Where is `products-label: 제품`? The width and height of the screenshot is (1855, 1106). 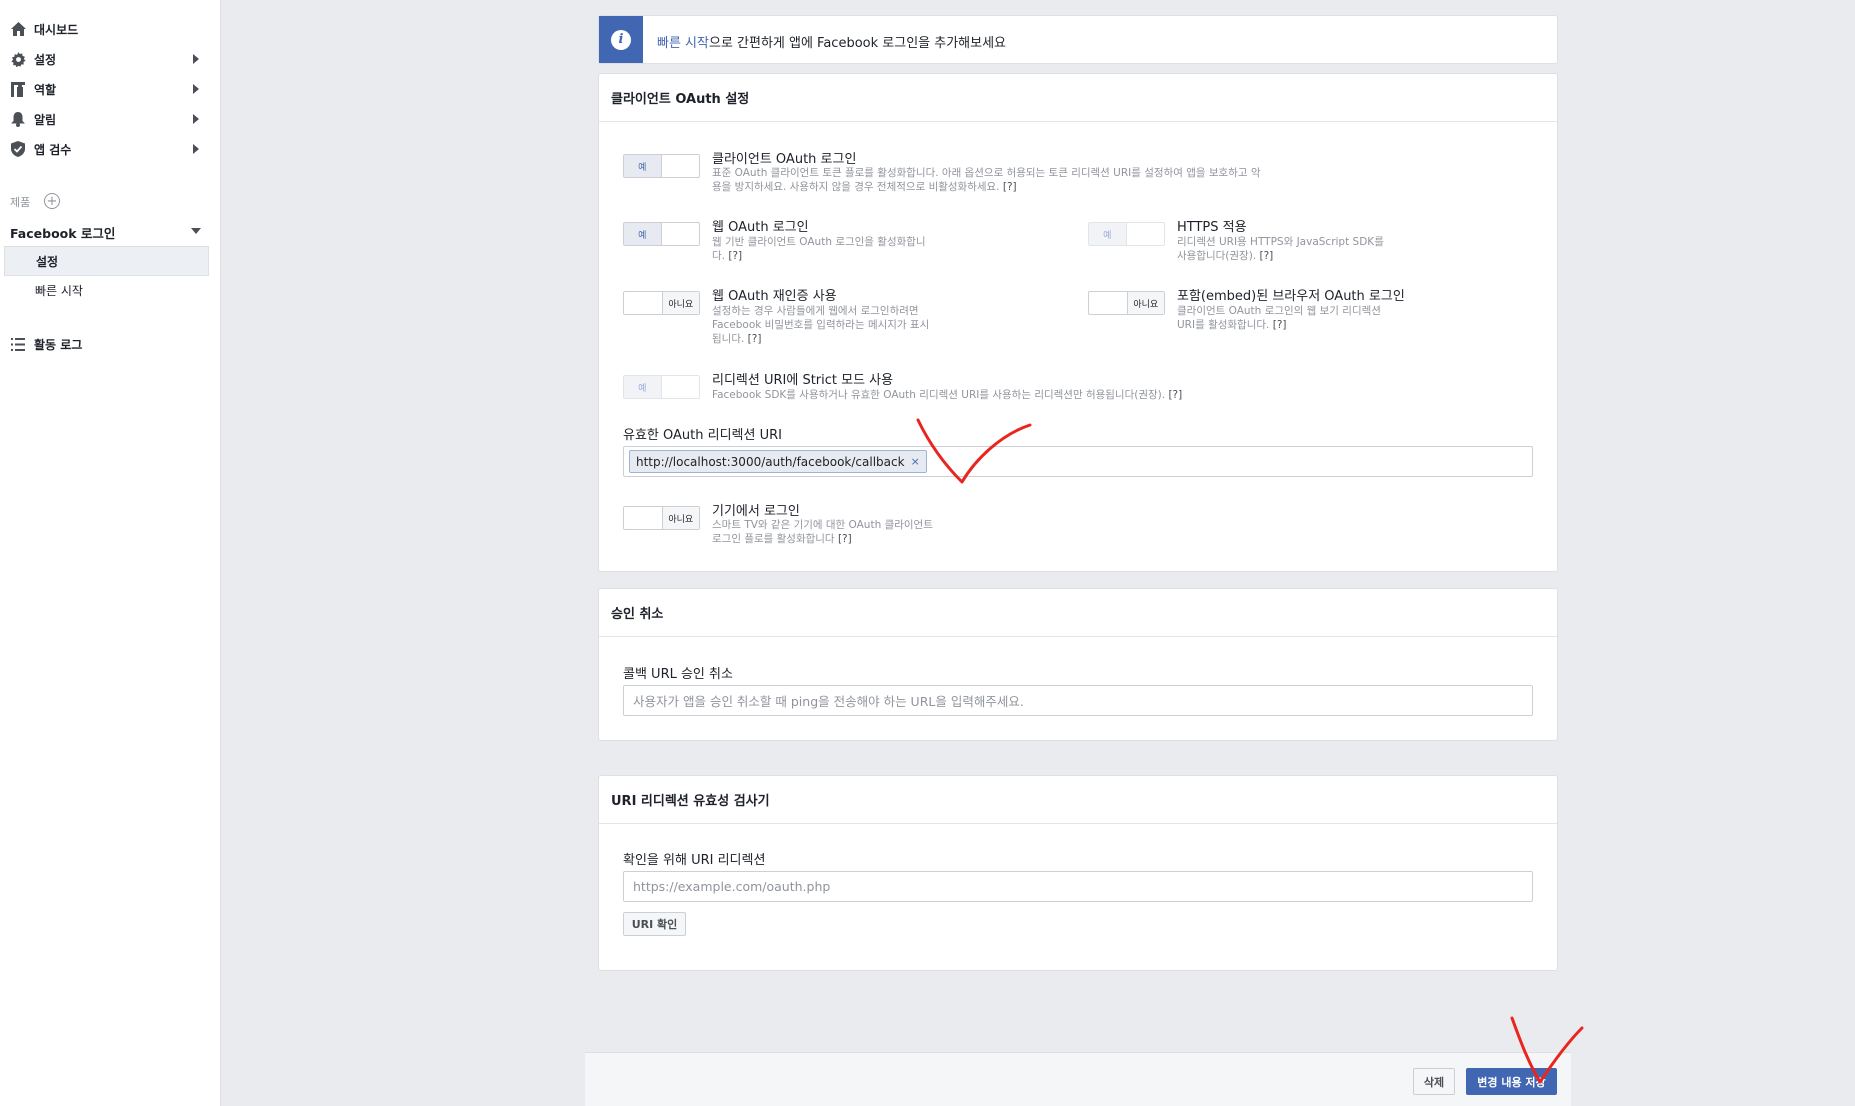 products-label: 제품 is located at coordinates (20, 202).